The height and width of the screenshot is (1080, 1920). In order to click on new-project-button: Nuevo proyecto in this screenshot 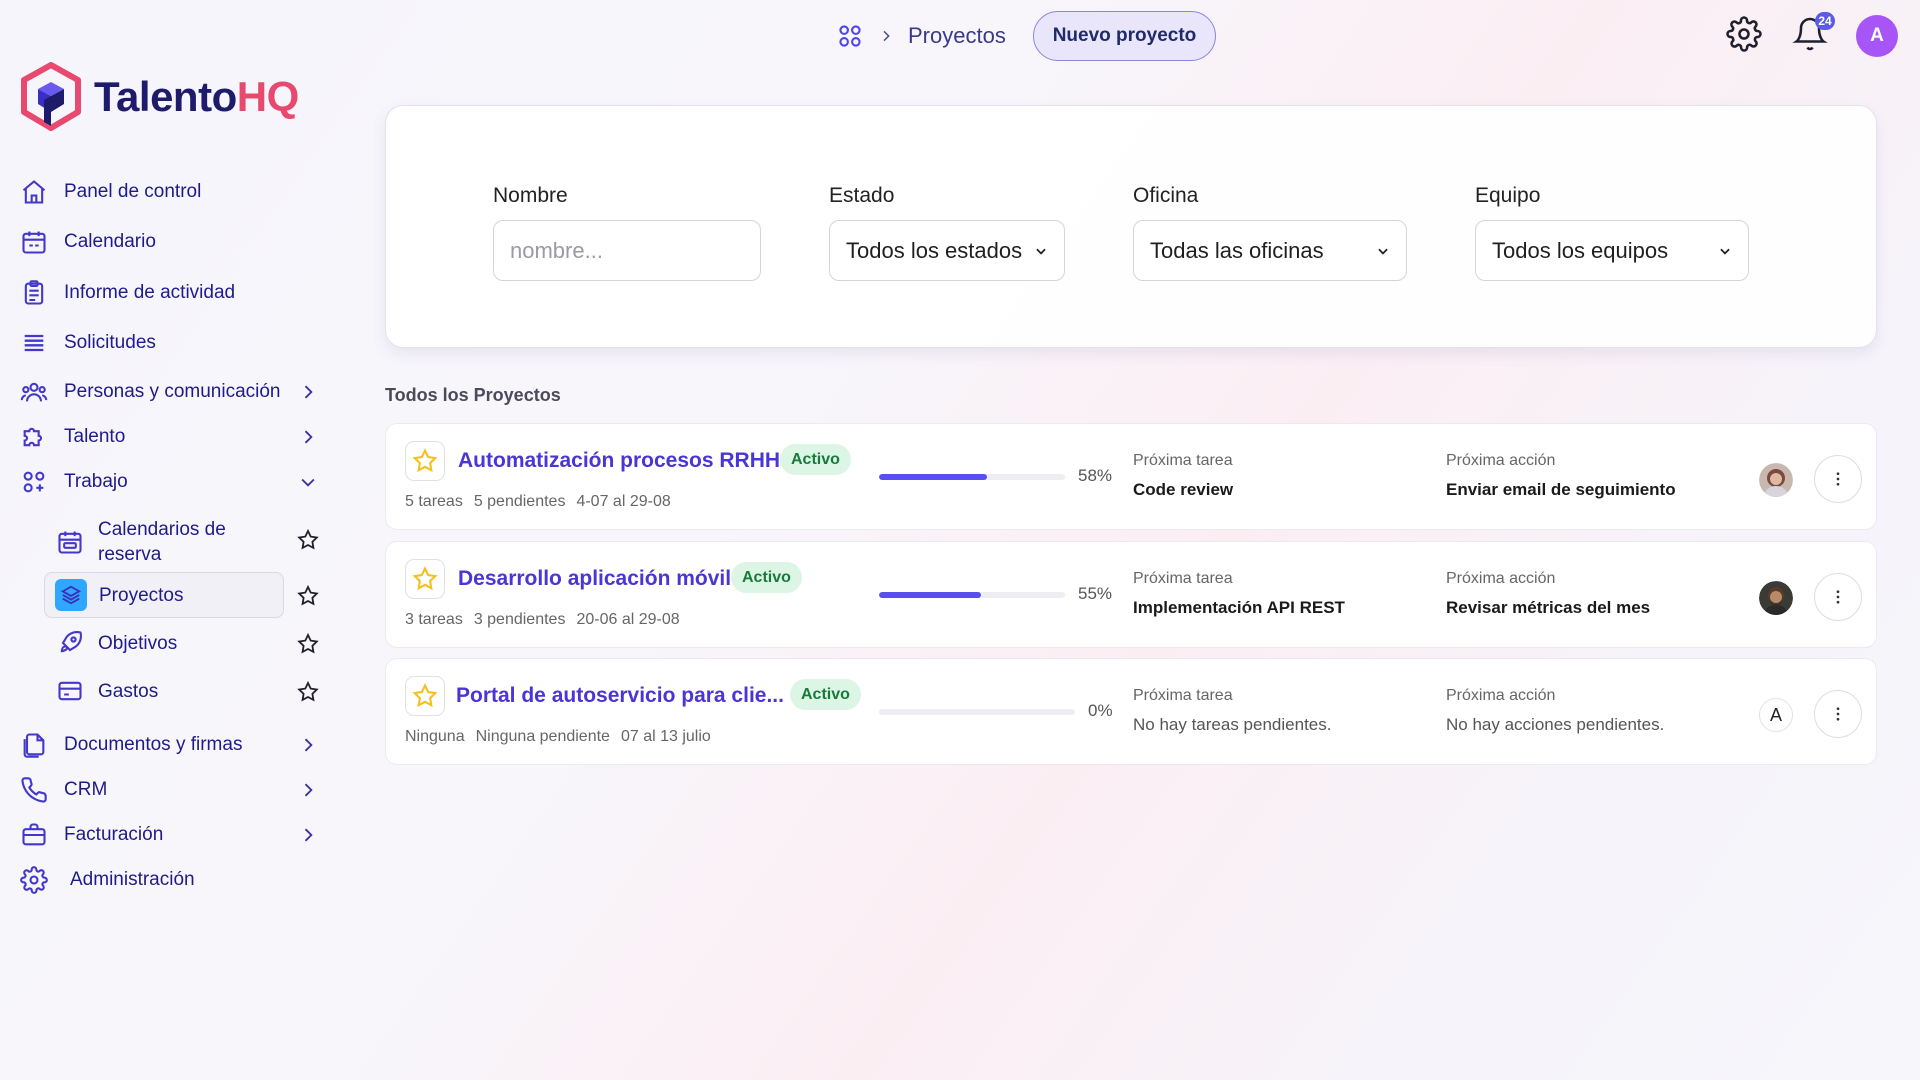, I will do `click(1124, 36)`.